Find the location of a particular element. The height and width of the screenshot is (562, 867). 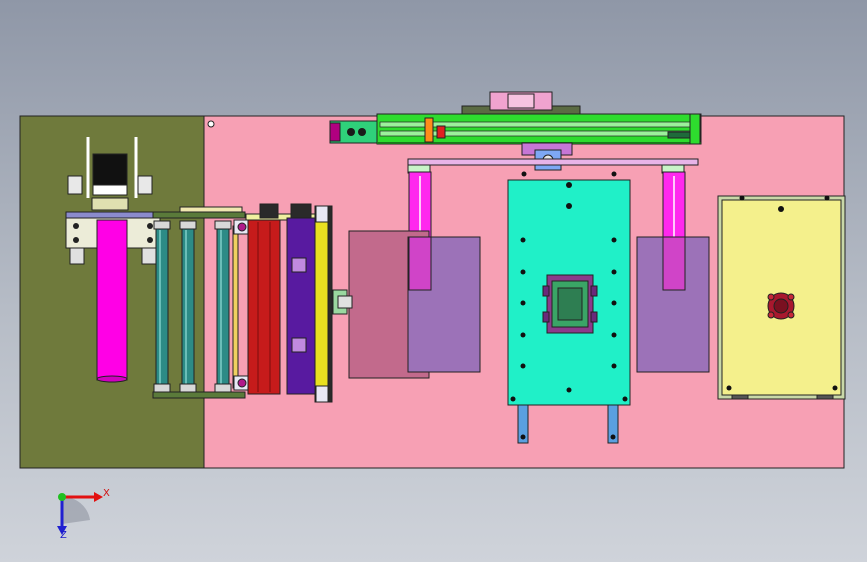

x-axis-arrow-head is located at coordinates (98, 497).